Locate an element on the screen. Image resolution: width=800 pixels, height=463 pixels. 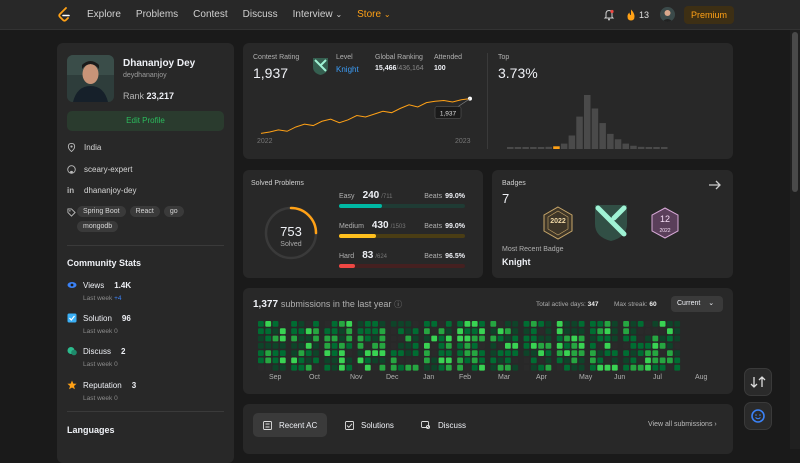
submission-heatmap is located at coordinates (493, 346).